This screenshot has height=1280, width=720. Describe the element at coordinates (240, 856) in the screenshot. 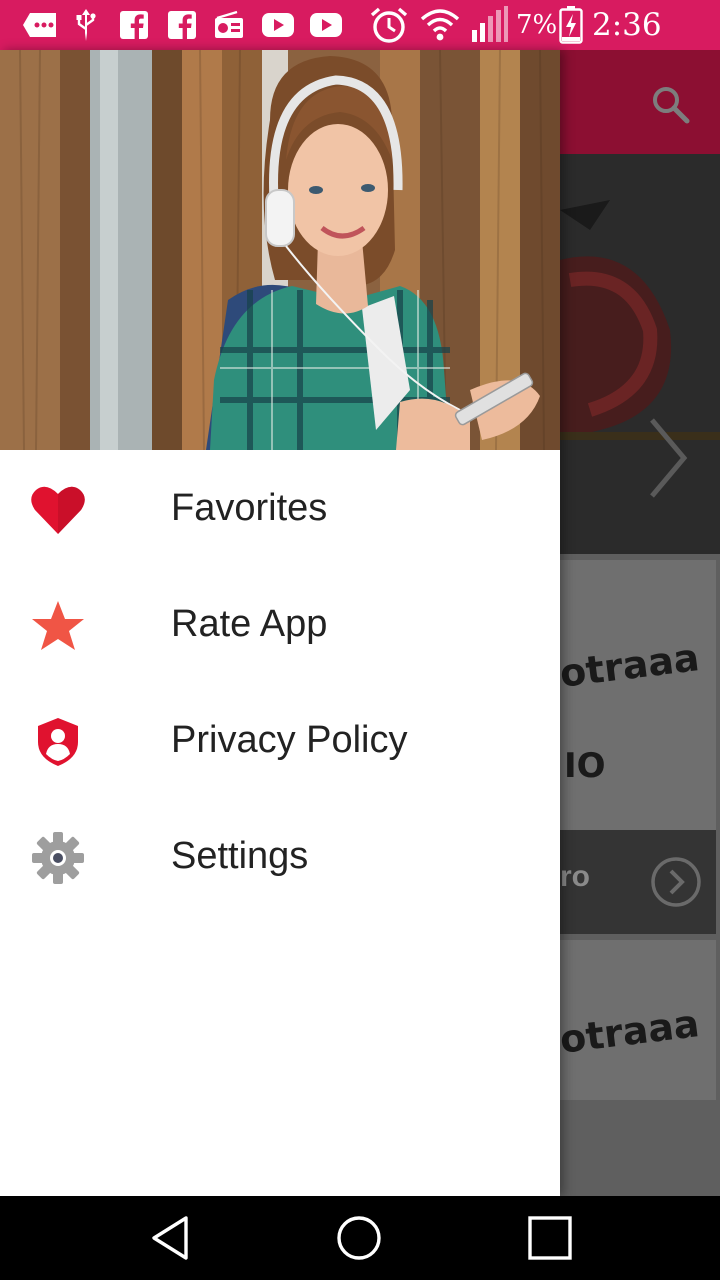

I see `menu-item-label: Settings` at that location.